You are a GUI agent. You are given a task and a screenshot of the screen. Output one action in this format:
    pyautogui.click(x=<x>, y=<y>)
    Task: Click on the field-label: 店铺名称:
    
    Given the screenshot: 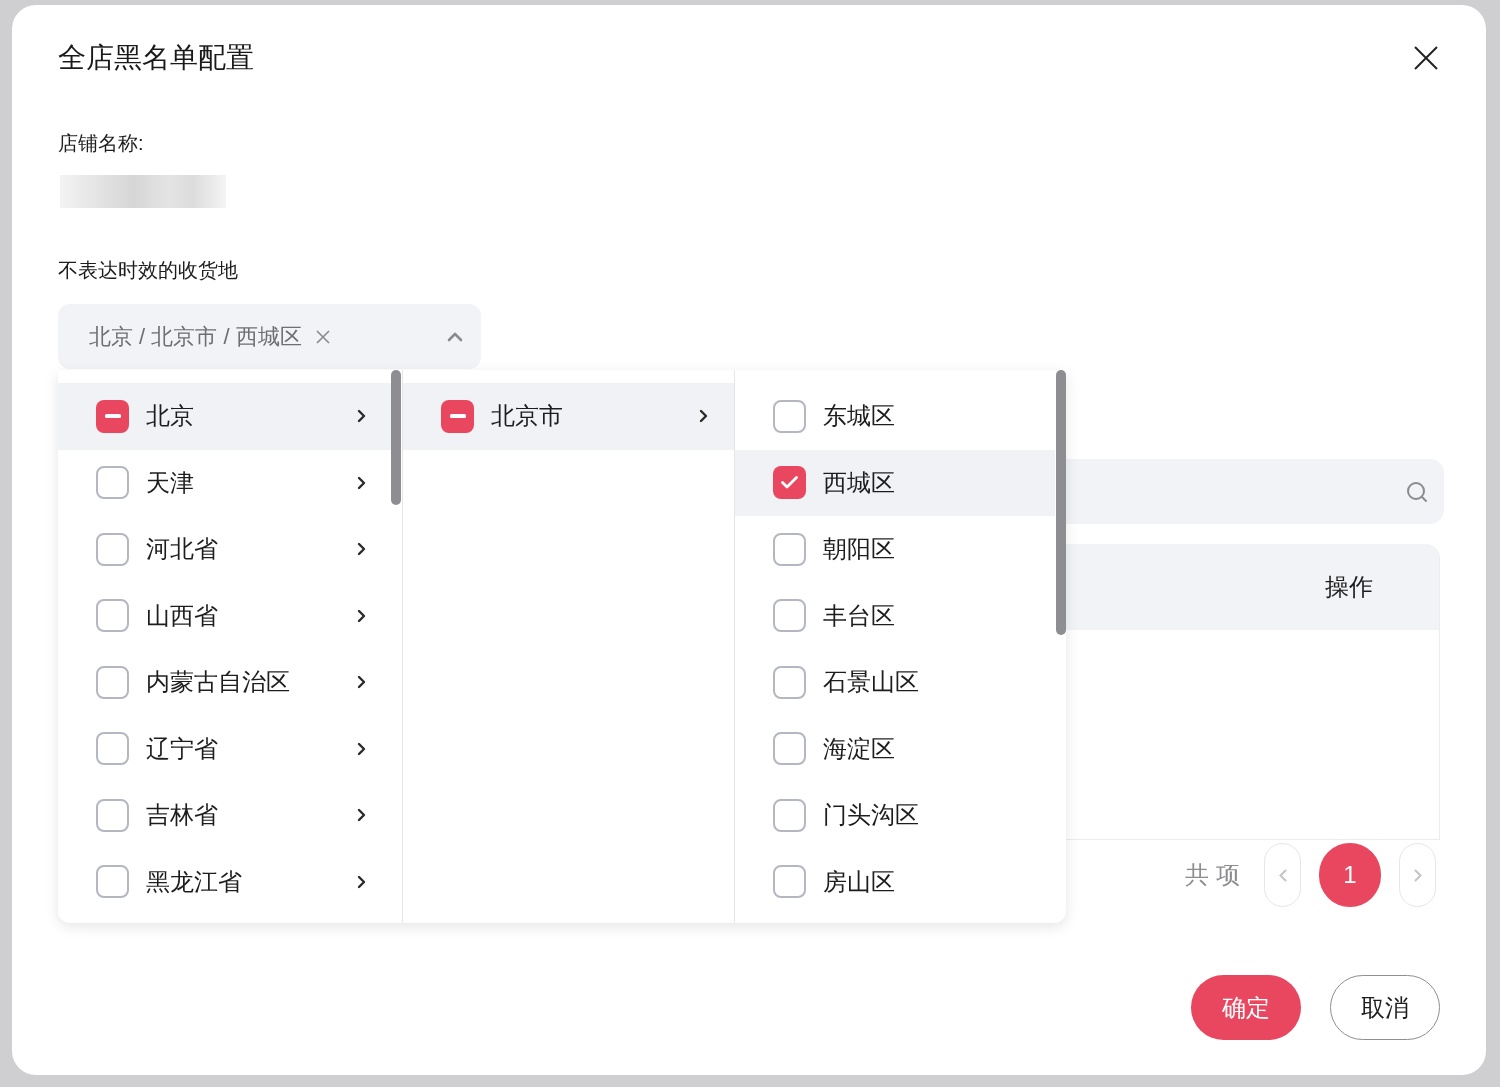 What is the action you would take?
    pyautogui.click(x=101, y=143)
    